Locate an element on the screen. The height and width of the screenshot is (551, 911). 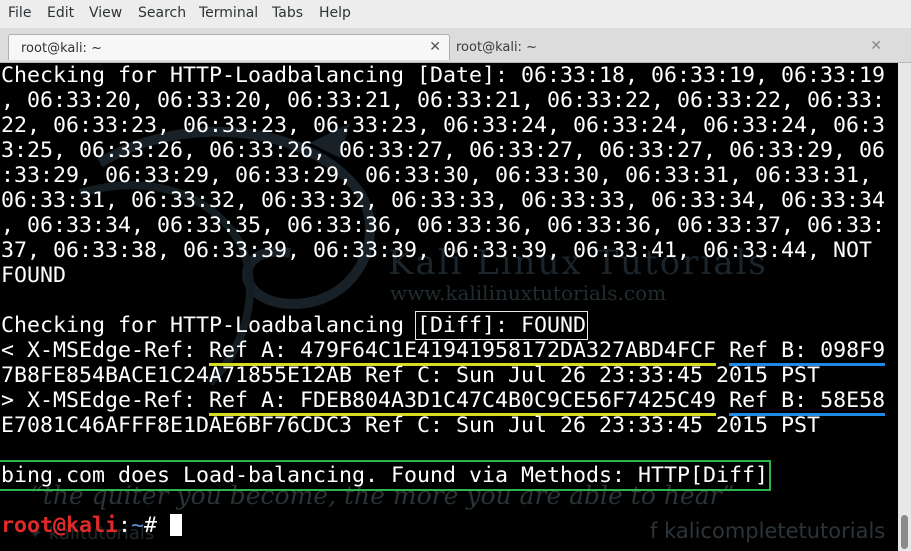
diff-check-prefix: Checking for HTTP-Loadbalancing is located at coordinates (209, 325).